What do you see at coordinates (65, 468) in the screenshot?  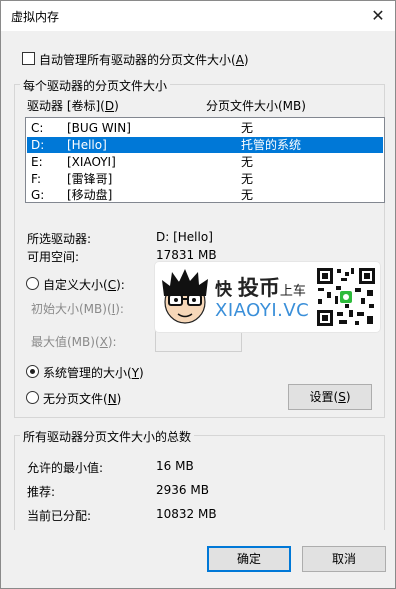 I see `min-allowed-label: 允许的最小值:` at bounding box center [65, 468].